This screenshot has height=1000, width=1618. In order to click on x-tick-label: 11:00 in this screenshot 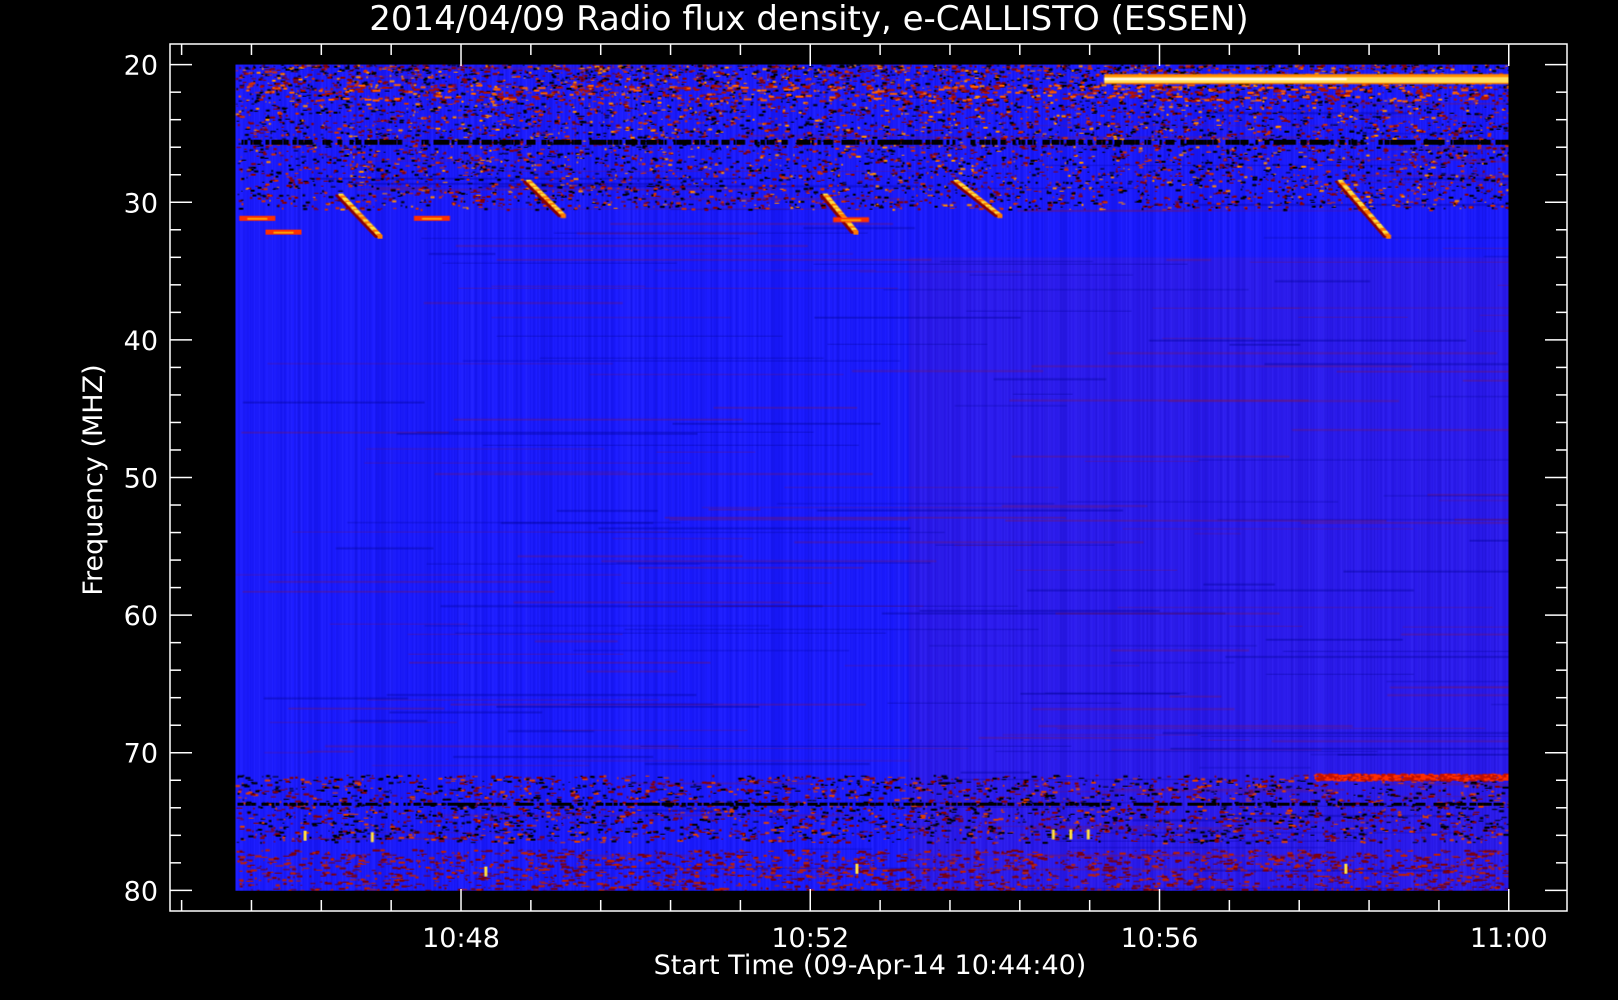, I will do `click(1509, 938)`.